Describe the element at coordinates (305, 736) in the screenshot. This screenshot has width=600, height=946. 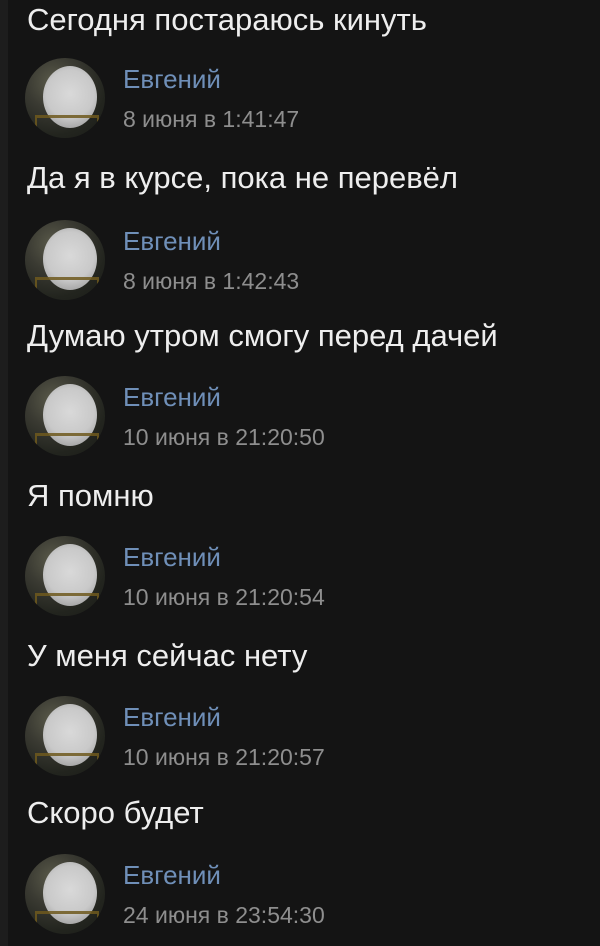
I see `message-header: Евгений 10 июня в 21:20:57` at that location.